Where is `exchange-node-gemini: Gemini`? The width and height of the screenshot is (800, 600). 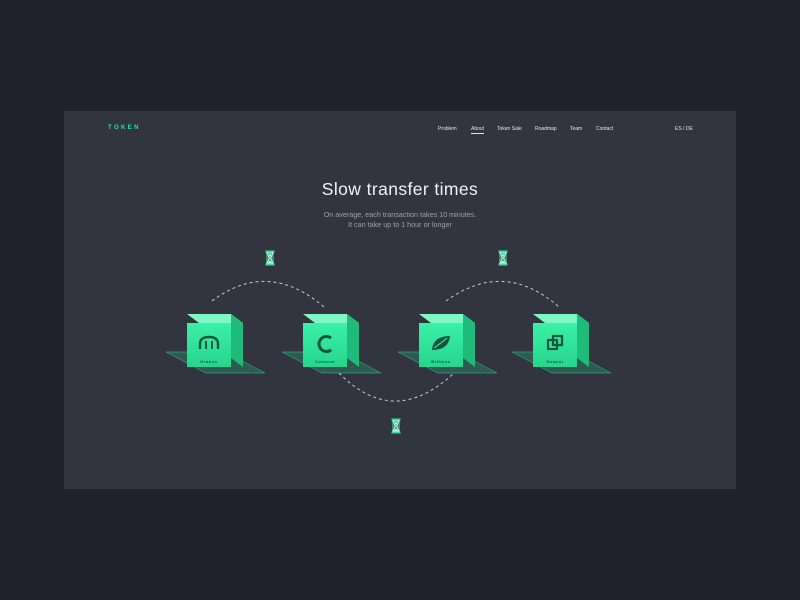
exchange-node-gemini: Gemini is located at coordinates (561, 344).